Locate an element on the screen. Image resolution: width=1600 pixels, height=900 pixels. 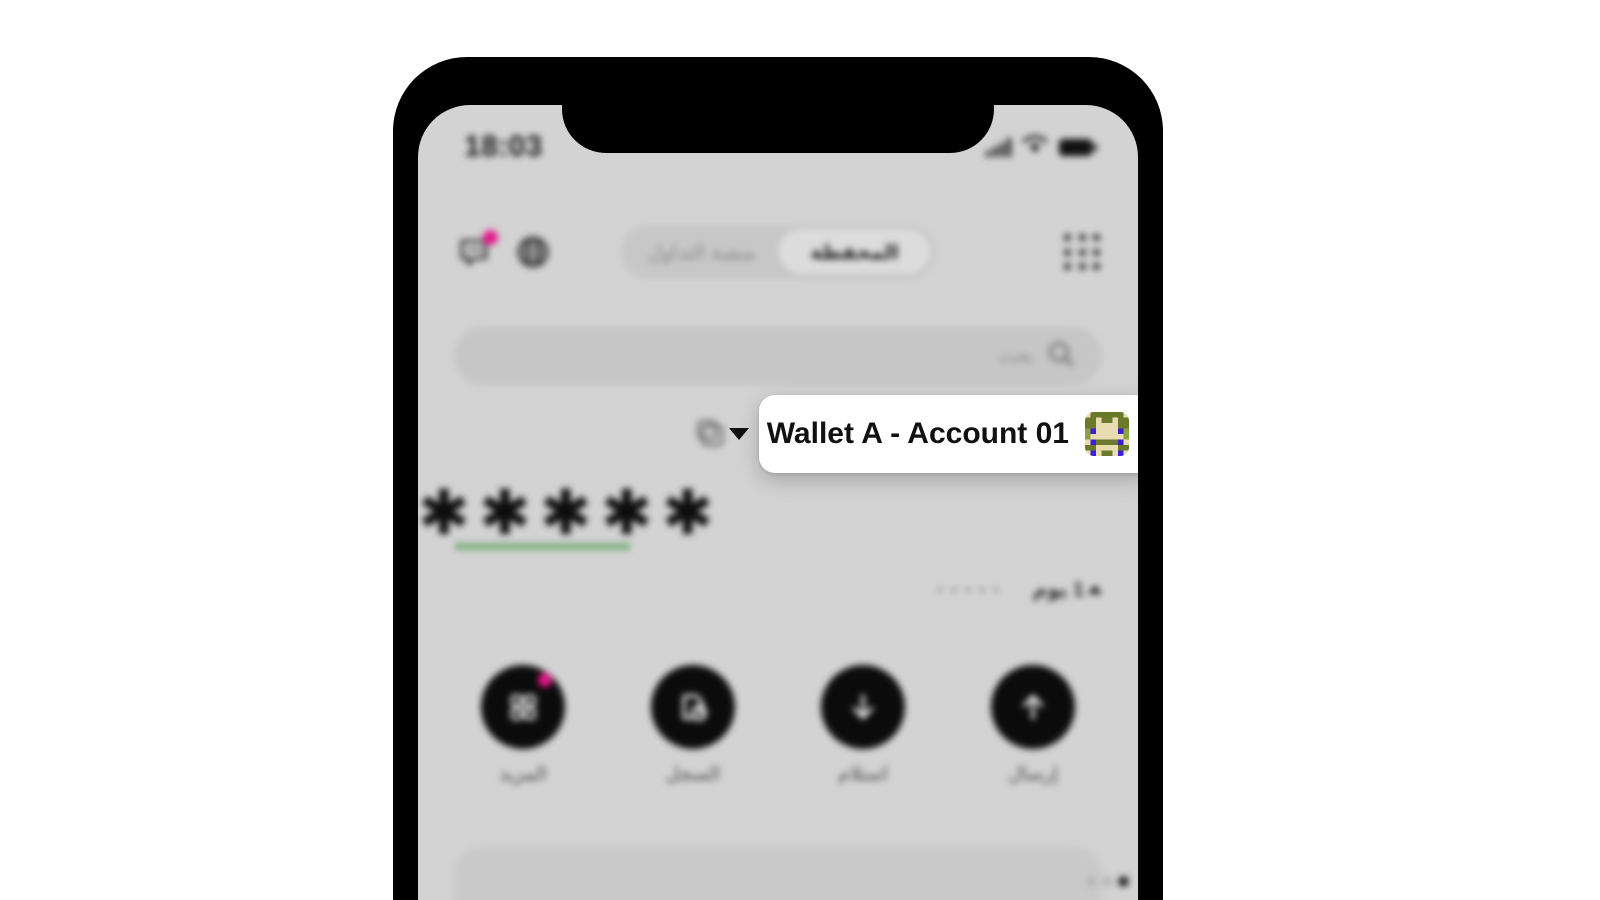
tab-wallet: المحفظة is located at coordinates (854, 252).